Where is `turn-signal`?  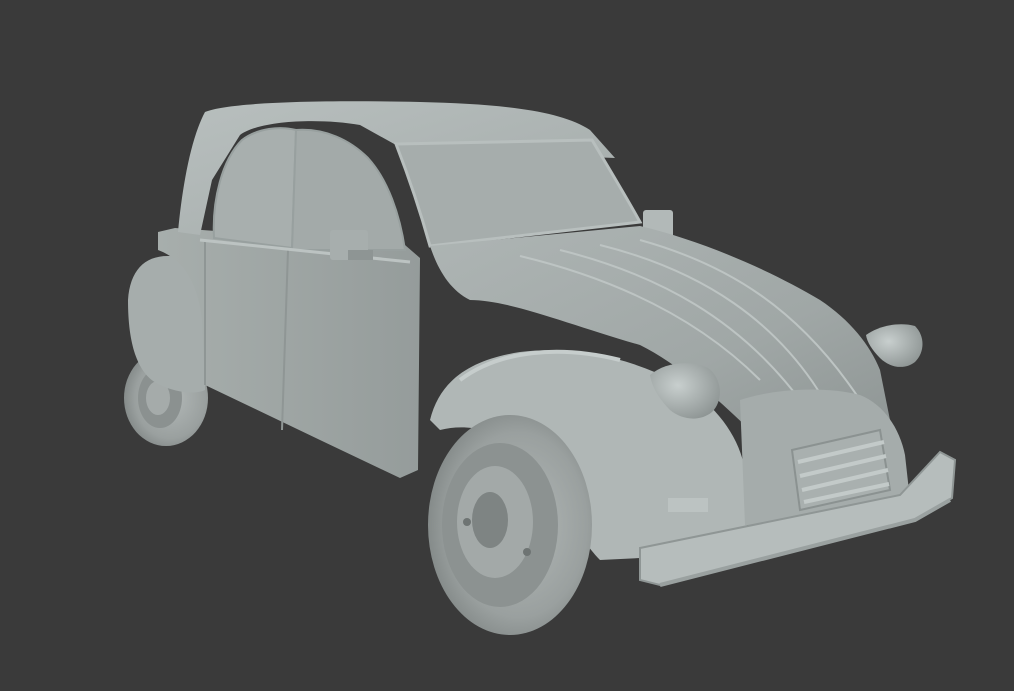
turn-signal is located at coordinates (688, 505).